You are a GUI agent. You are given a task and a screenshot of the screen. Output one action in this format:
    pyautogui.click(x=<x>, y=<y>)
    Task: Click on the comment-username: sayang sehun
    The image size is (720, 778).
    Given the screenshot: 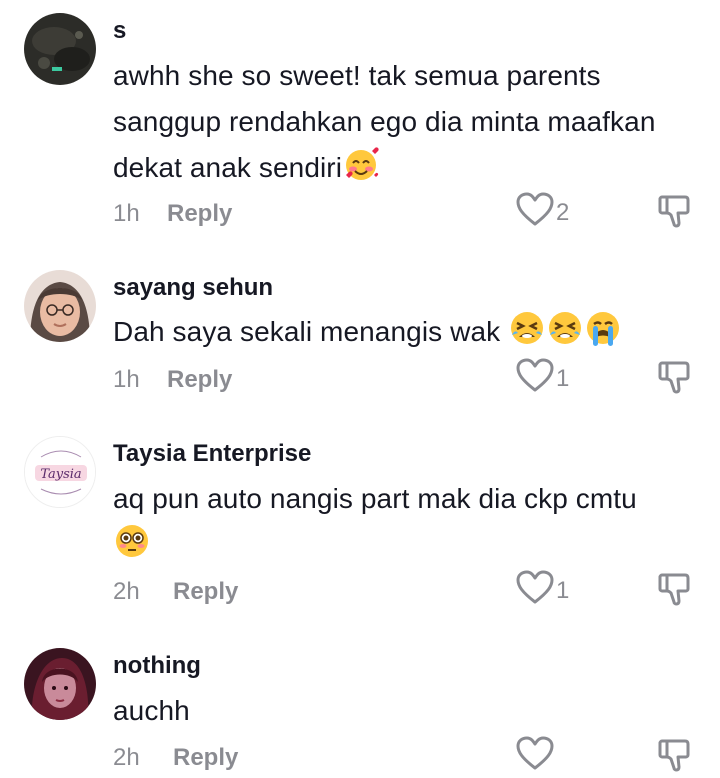 What is the action you would take?
    pyautogui.click(x=193, y=288)
    